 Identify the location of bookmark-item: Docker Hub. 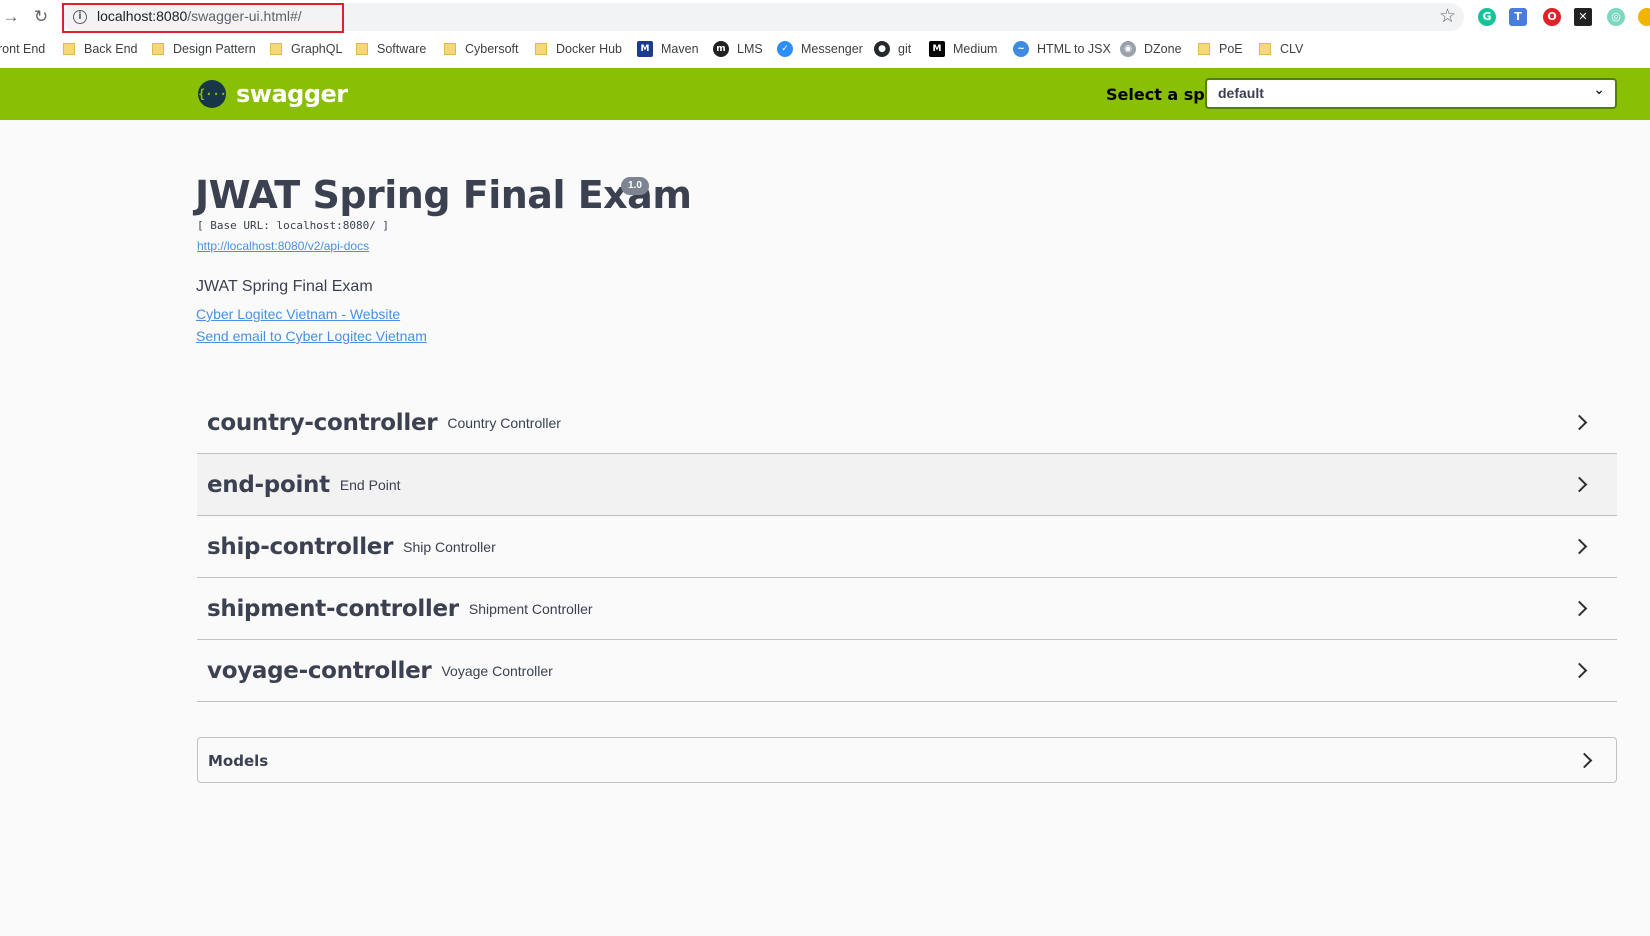
(578, 49).